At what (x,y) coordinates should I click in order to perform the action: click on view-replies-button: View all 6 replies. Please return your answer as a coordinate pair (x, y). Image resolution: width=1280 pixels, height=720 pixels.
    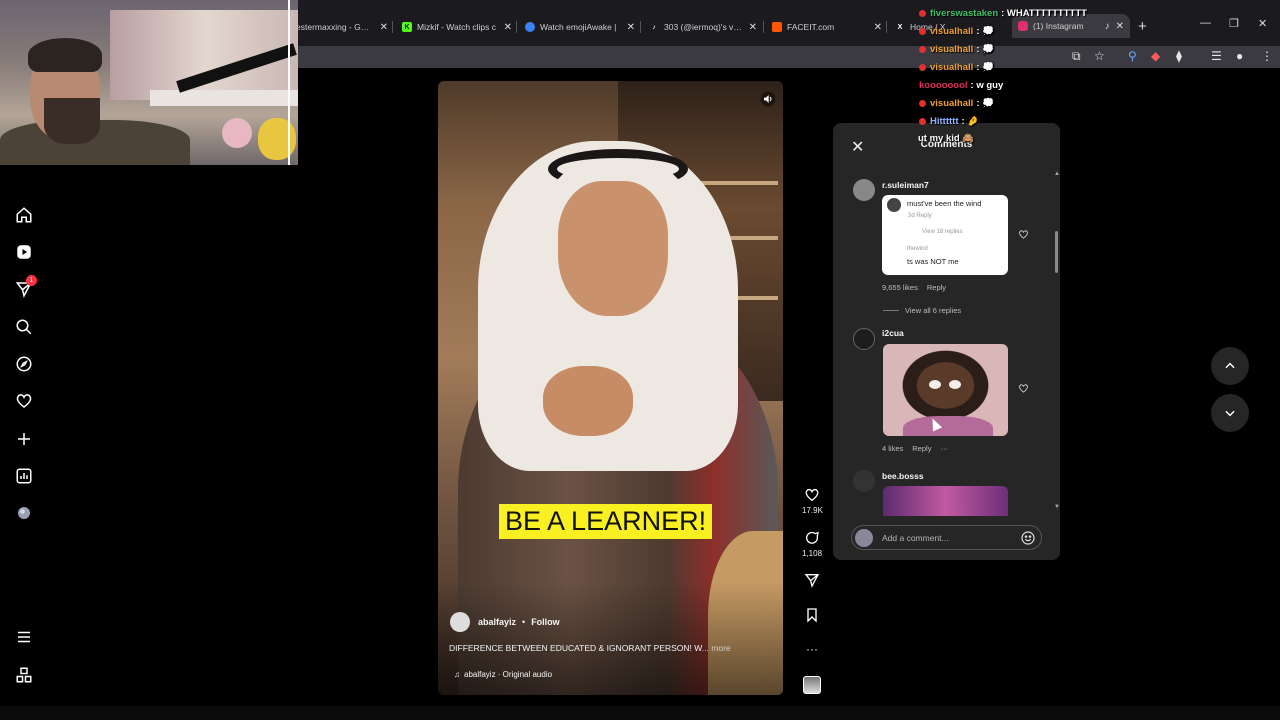
    Looking at the image, I should click on (922, 310).